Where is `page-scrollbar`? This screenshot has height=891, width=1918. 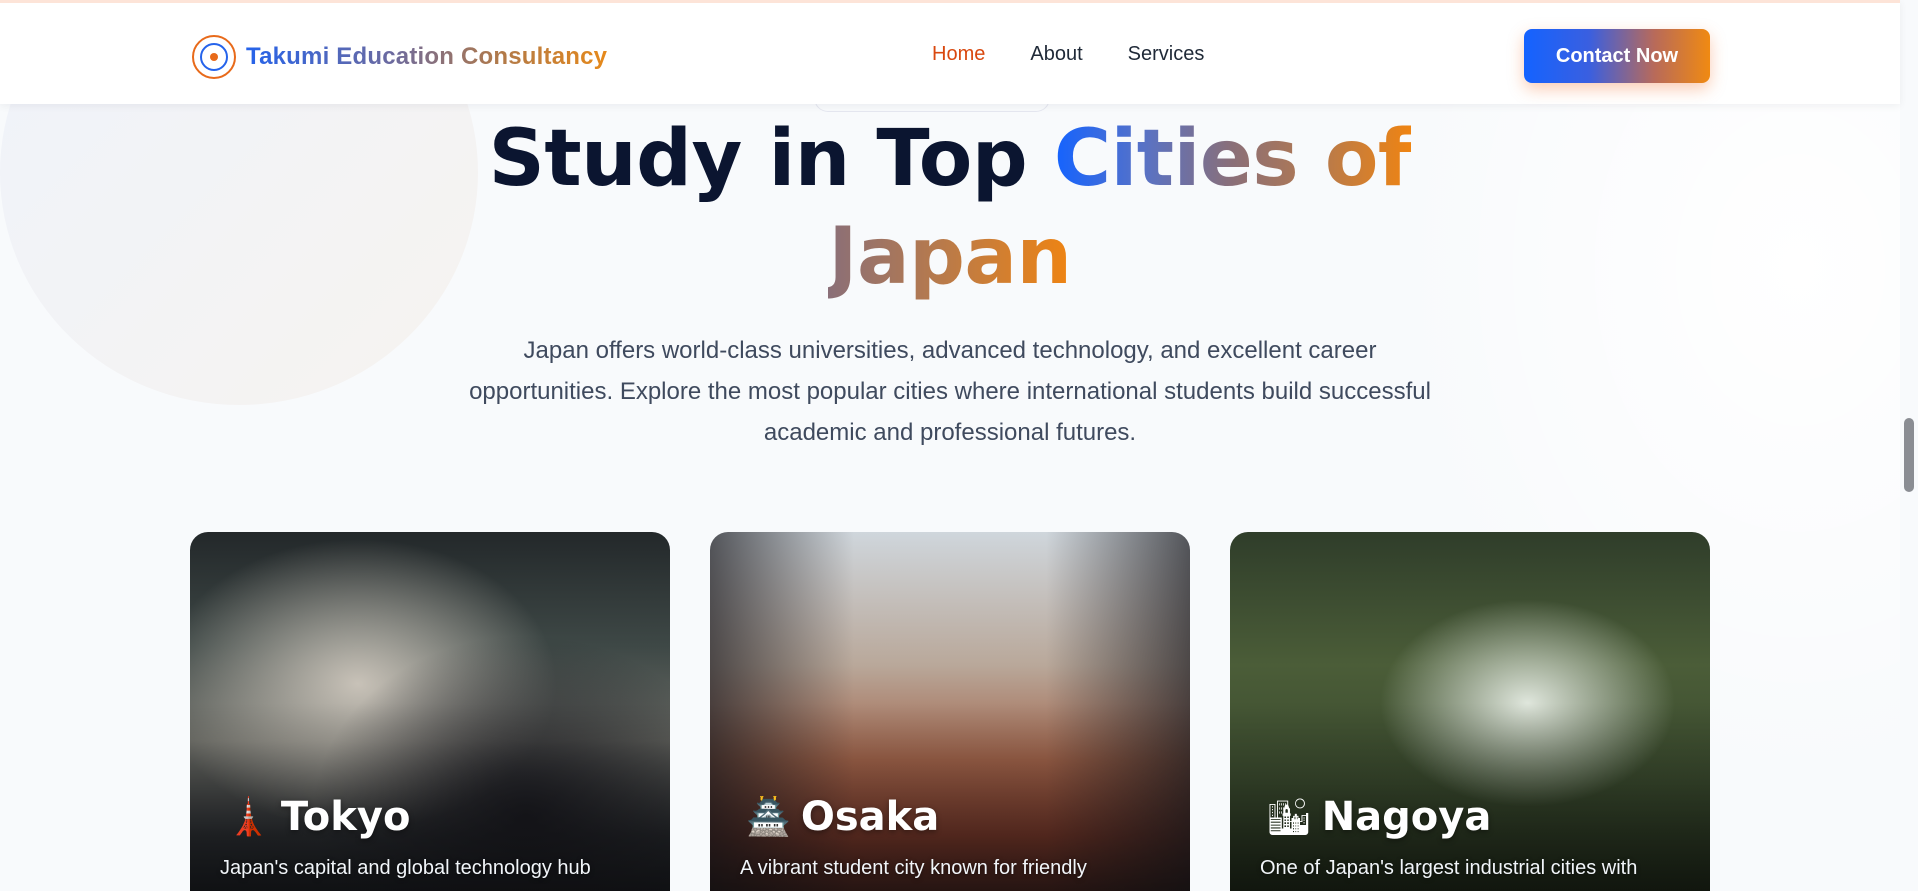 page-scrollbar is located at coordinates (1909, 445).